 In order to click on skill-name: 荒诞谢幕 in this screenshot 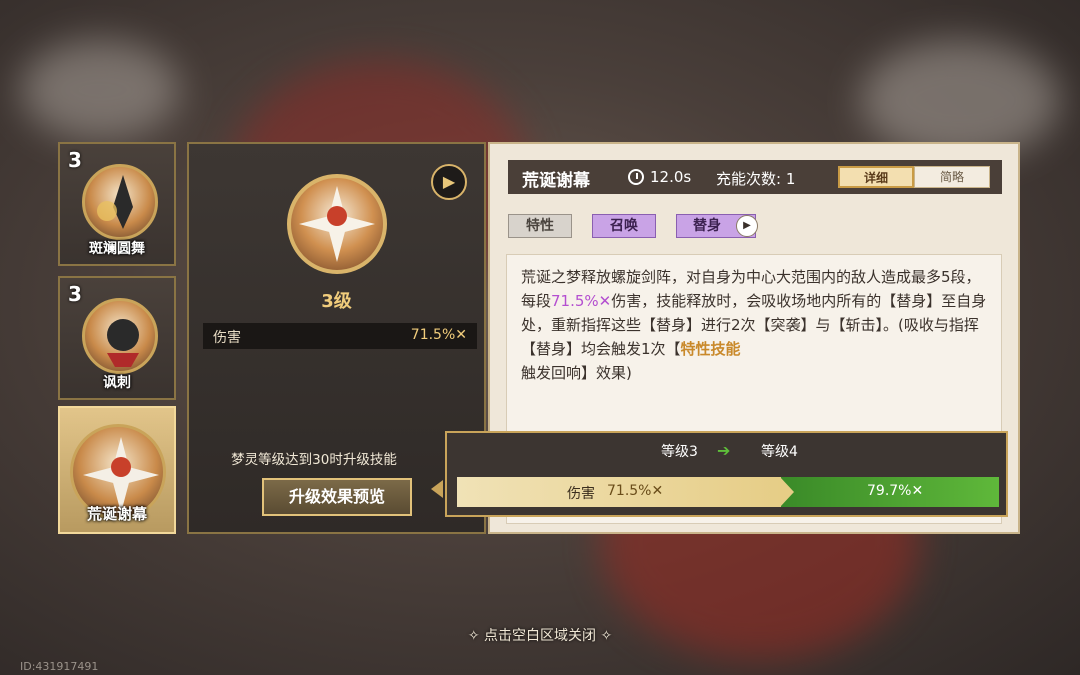, I will do `click(116, 514)`.